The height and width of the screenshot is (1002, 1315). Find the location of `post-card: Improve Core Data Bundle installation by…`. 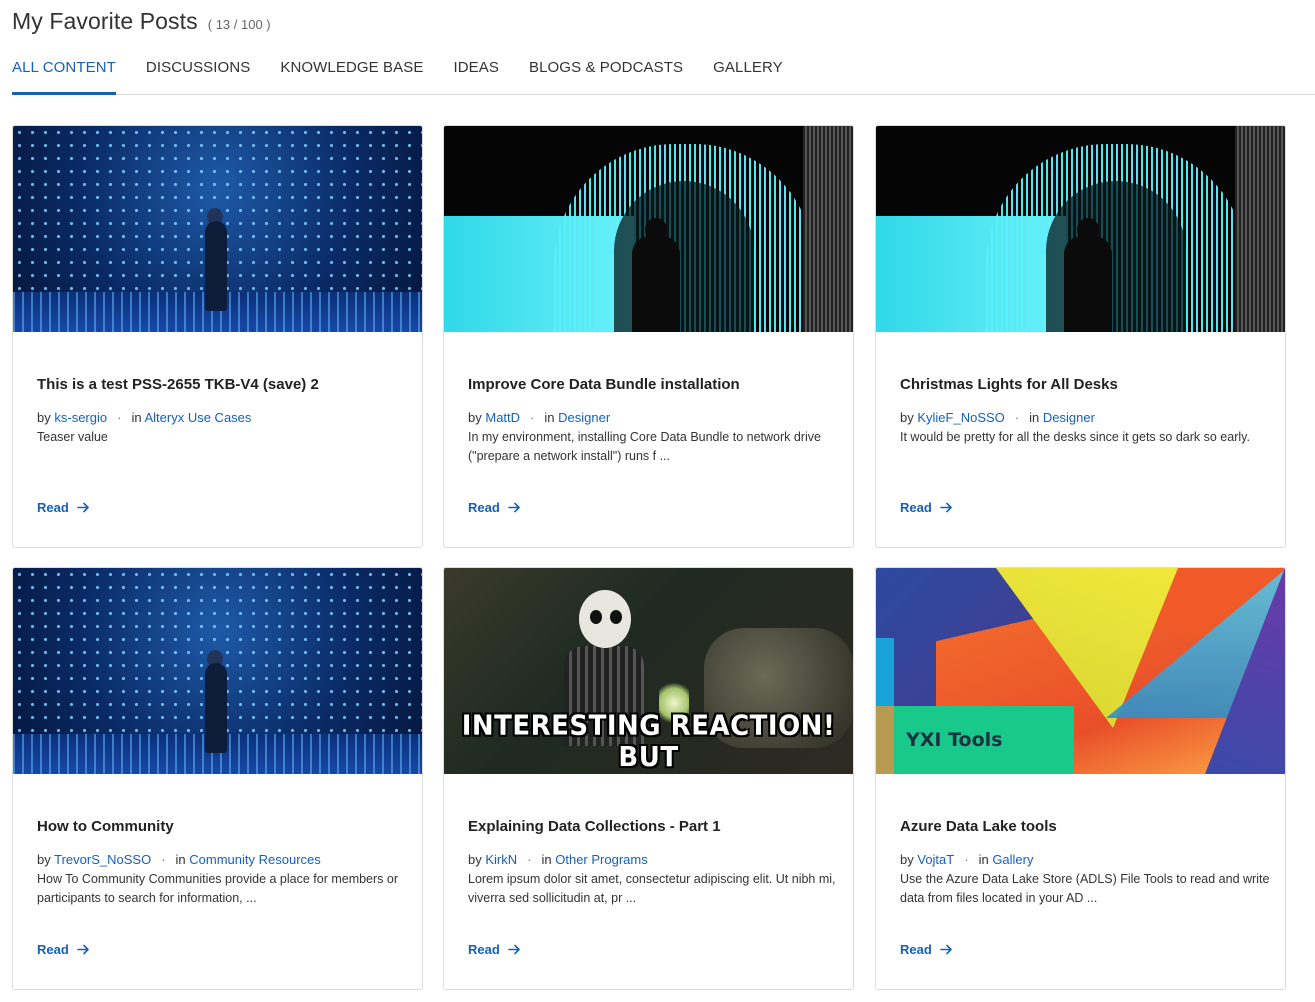

post-card: Improve Core Data Bundle installation by… is located at coordinates (648, 336).